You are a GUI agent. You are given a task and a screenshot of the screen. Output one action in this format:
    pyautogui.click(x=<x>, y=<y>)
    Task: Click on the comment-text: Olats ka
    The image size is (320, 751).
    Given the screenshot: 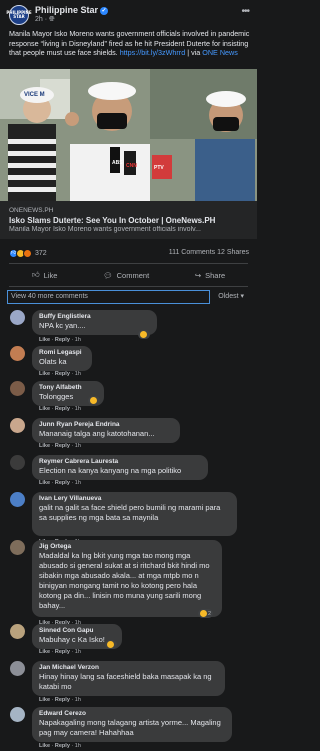 What is the action you would take?
    pyautogui.click(x=53, y=361)
    